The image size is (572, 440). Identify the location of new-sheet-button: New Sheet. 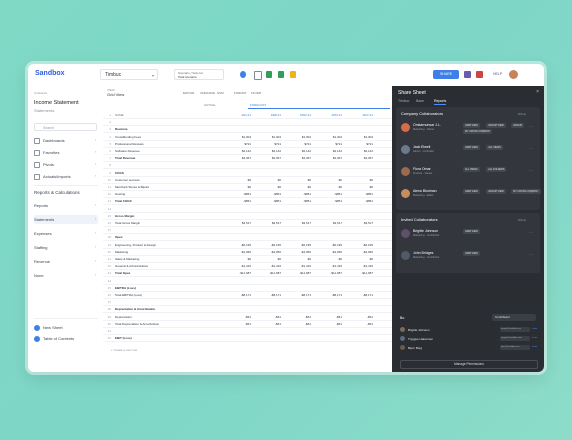
(66, 327).